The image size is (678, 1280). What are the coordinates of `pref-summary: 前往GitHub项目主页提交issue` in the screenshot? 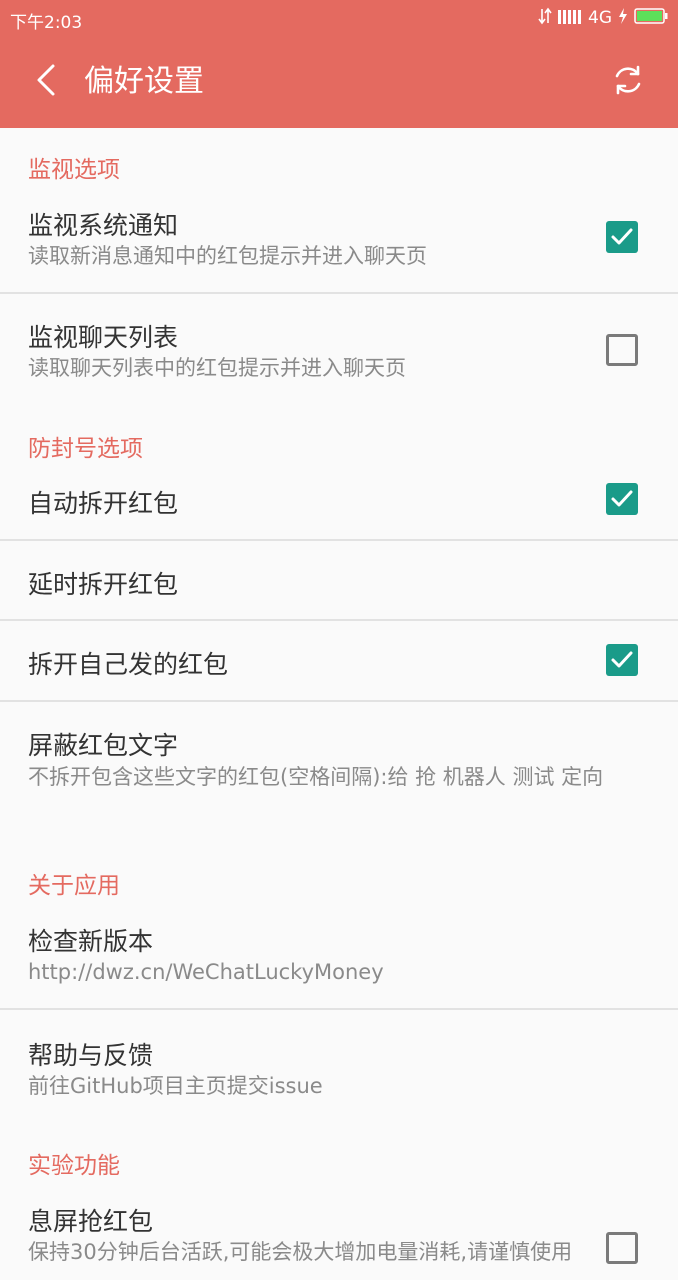 It's located at (175, 1086).